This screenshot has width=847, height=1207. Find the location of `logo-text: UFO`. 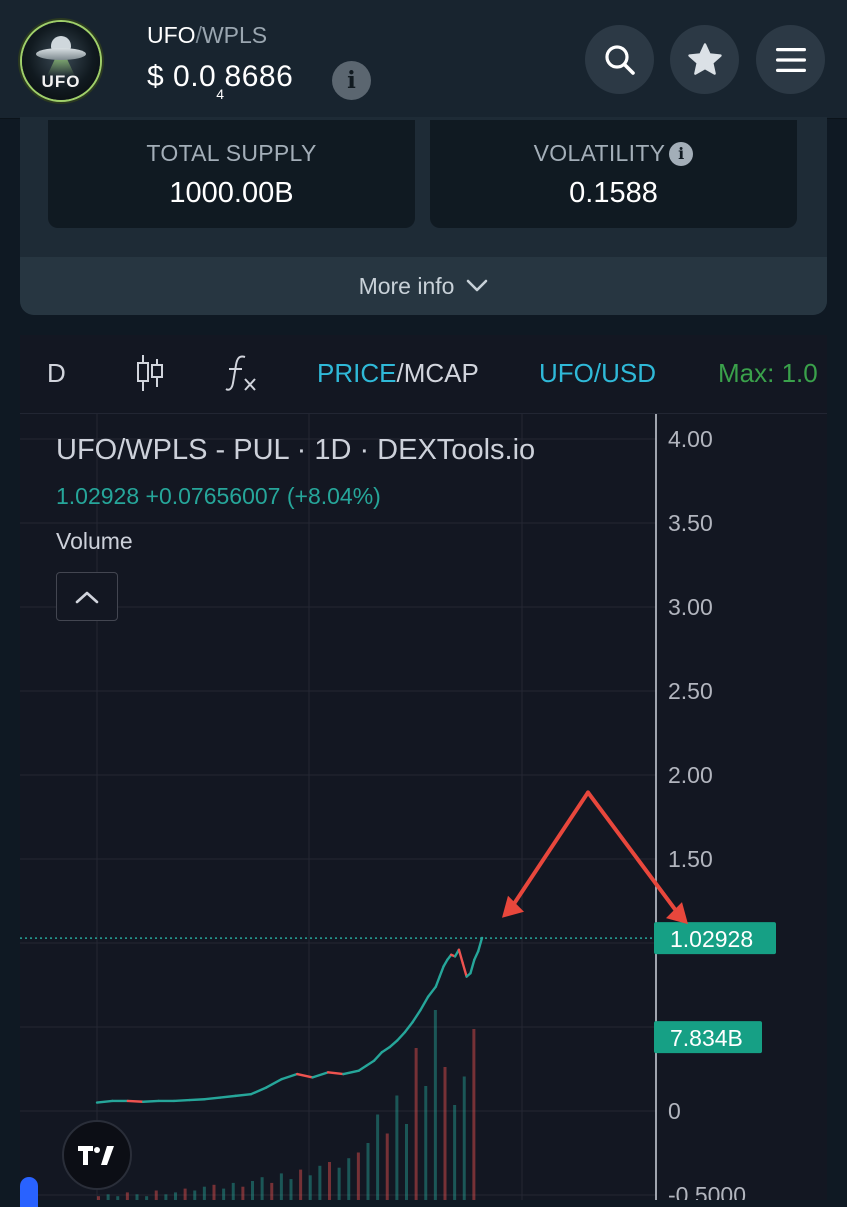

logo-text: UFO is located at coordinates (61, 81).